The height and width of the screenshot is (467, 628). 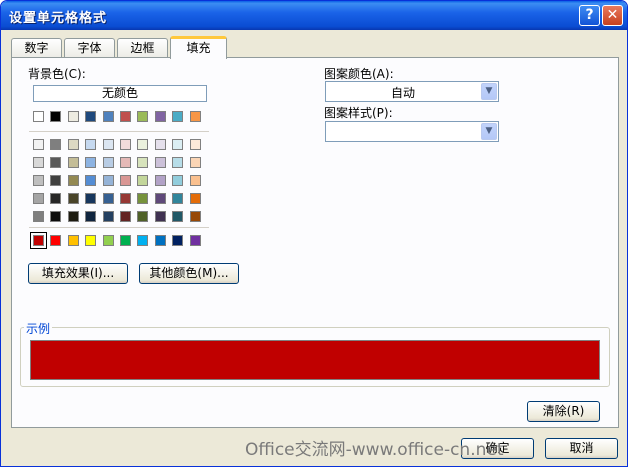 I want to click on pattern-color-label: 图案颜色(A):, so click(x=359, y=74).